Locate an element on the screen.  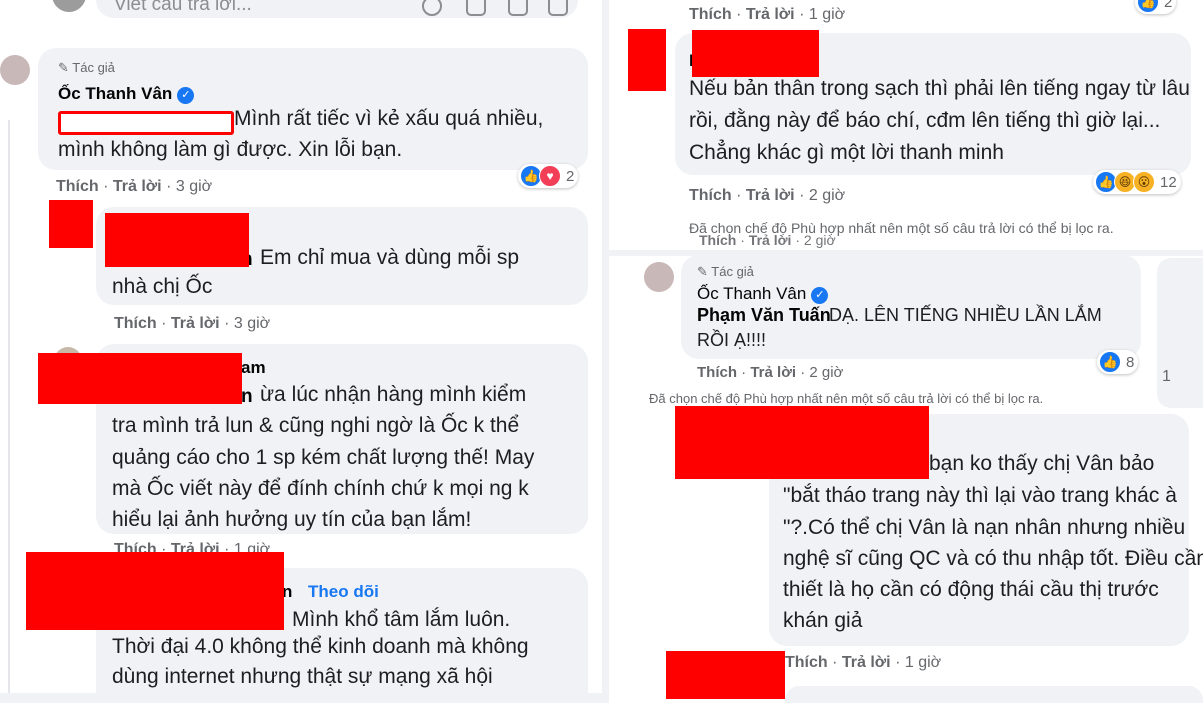
comment-text-line: RỒI Ạ!!!! is located at coordinates (732, 340).